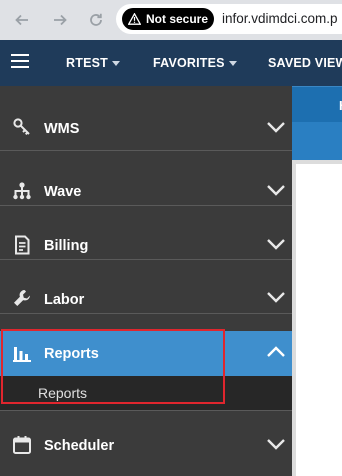  I want to click on bar-chart-icon, so click(22, 353).